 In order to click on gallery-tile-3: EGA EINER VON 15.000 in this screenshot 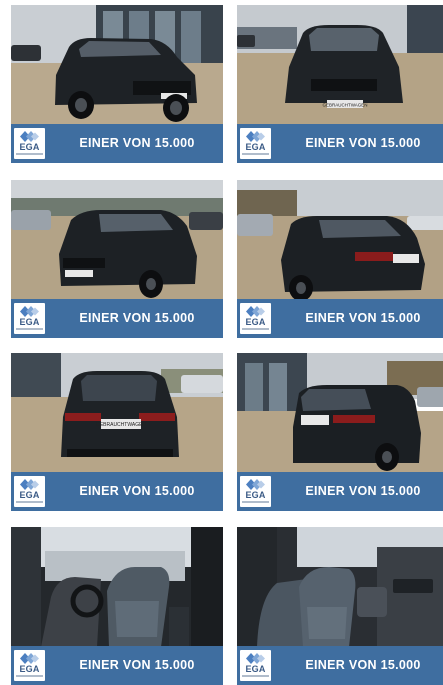, I will do `click(117, 259)`.